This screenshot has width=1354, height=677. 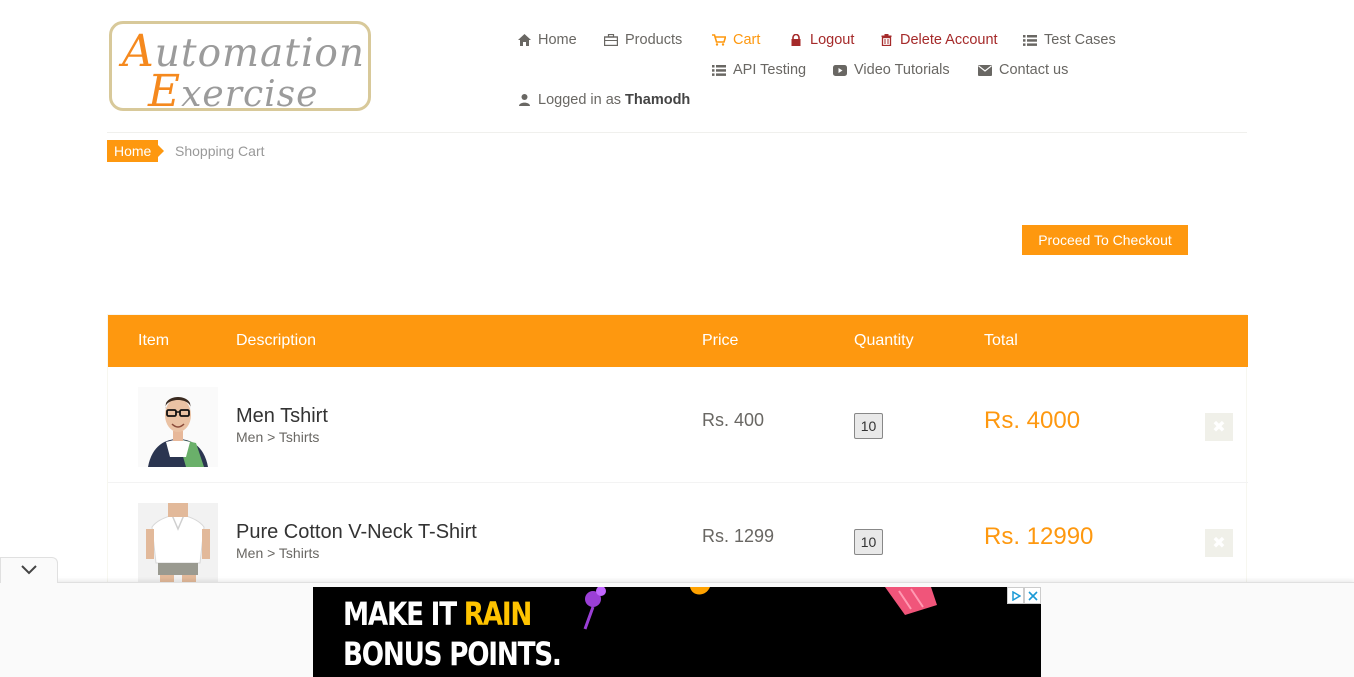 What do you see at coordinates (1032, 420) in the screenshot?
I see `product-total: Rs. 4000` at bounding box center [1032, 420].